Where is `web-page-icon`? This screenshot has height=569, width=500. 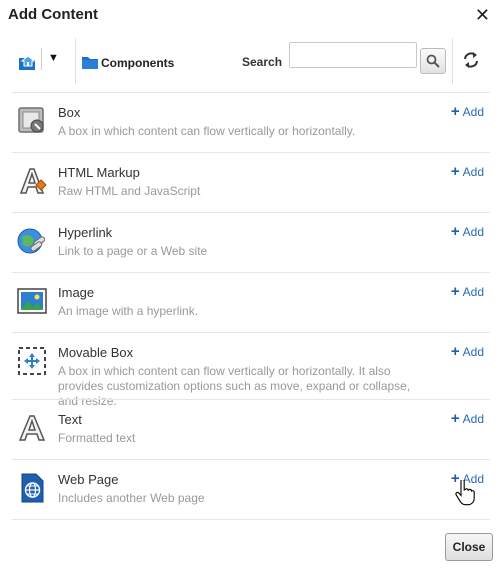
web-page-icon is located at coordinates (32, 488).